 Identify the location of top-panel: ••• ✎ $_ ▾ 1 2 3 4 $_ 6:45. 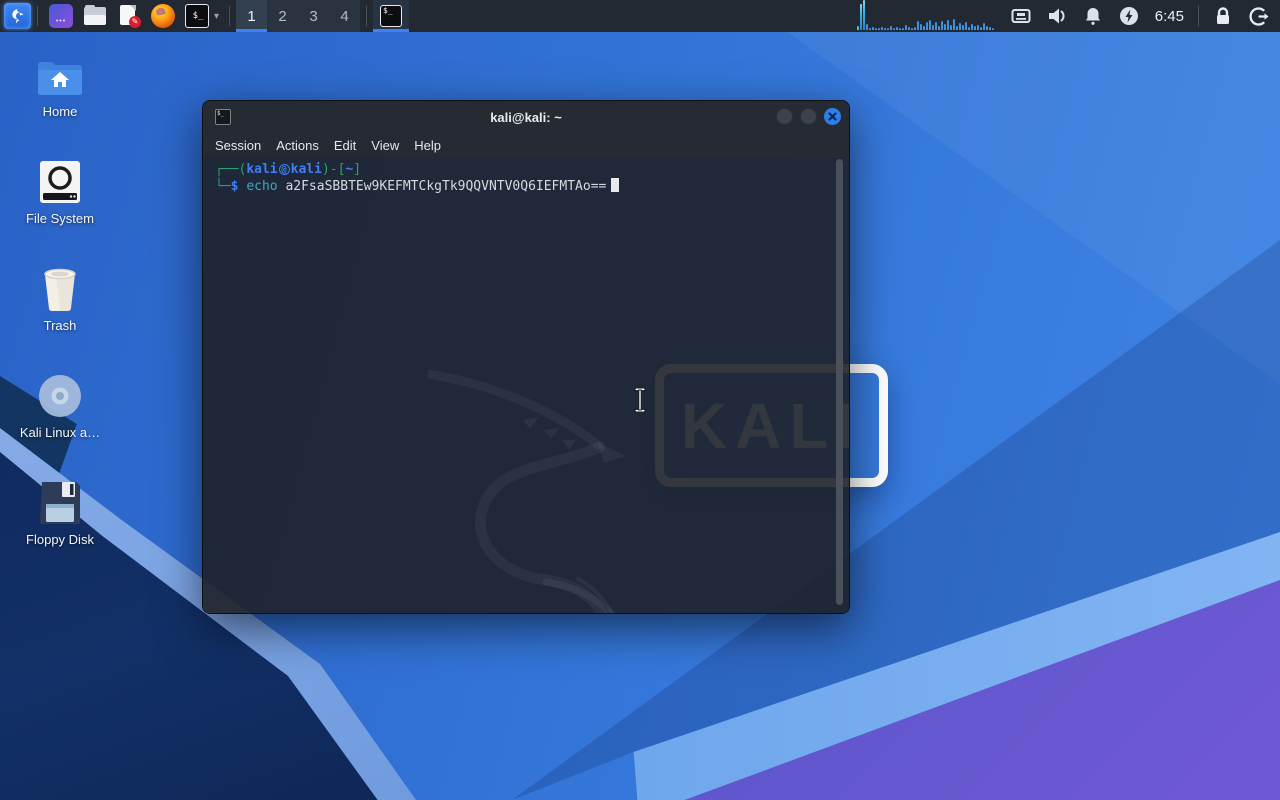
(640, 16).